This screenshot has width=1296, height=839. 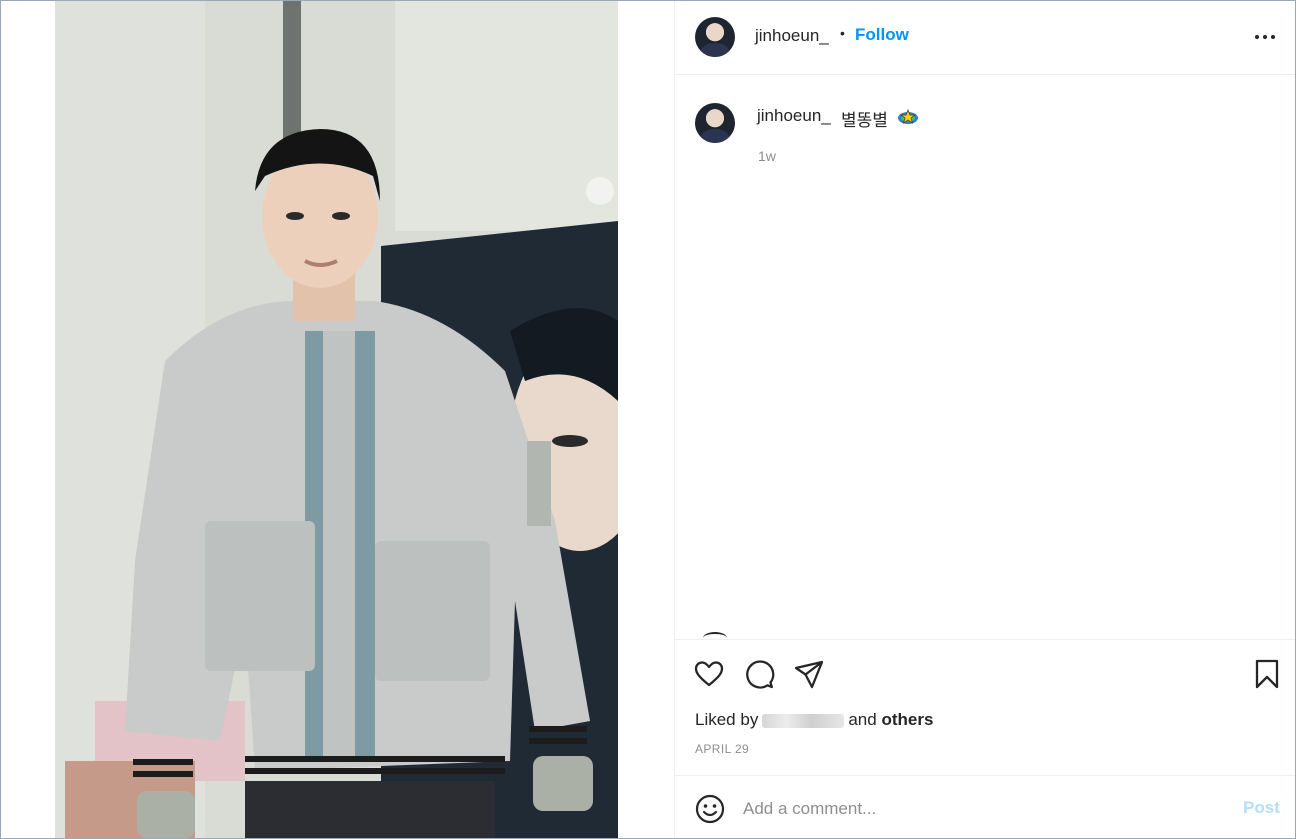 I want to click on shooting-star-icon, so click(x=908, y=116).